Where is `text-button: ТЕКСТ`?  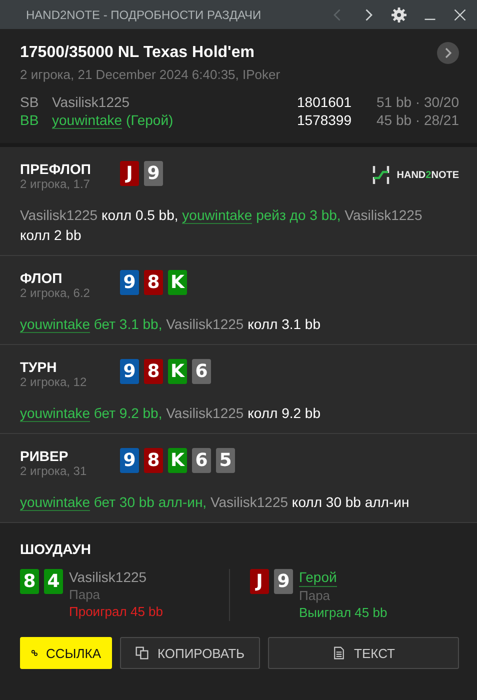
text-button: ТЕКСТ is located at coordinates (363, 653).